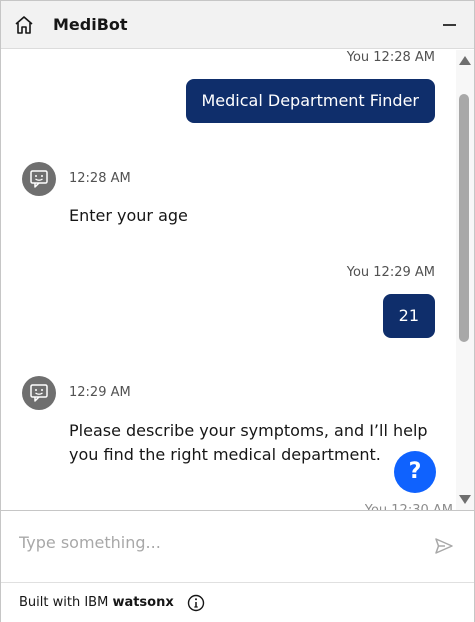  I want to click on scroll-thumb, so click(464, 218).